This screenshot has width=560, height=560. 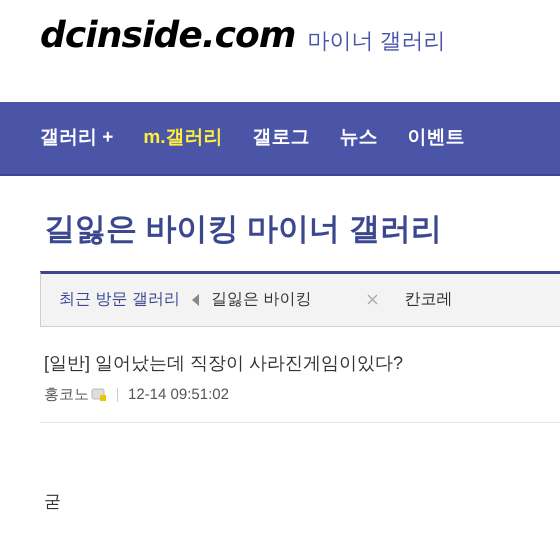 What do you see at coordinates (281, 138) in the screenshot?
I see `nav-link: 갤로그` at bounding box center [281, 138].